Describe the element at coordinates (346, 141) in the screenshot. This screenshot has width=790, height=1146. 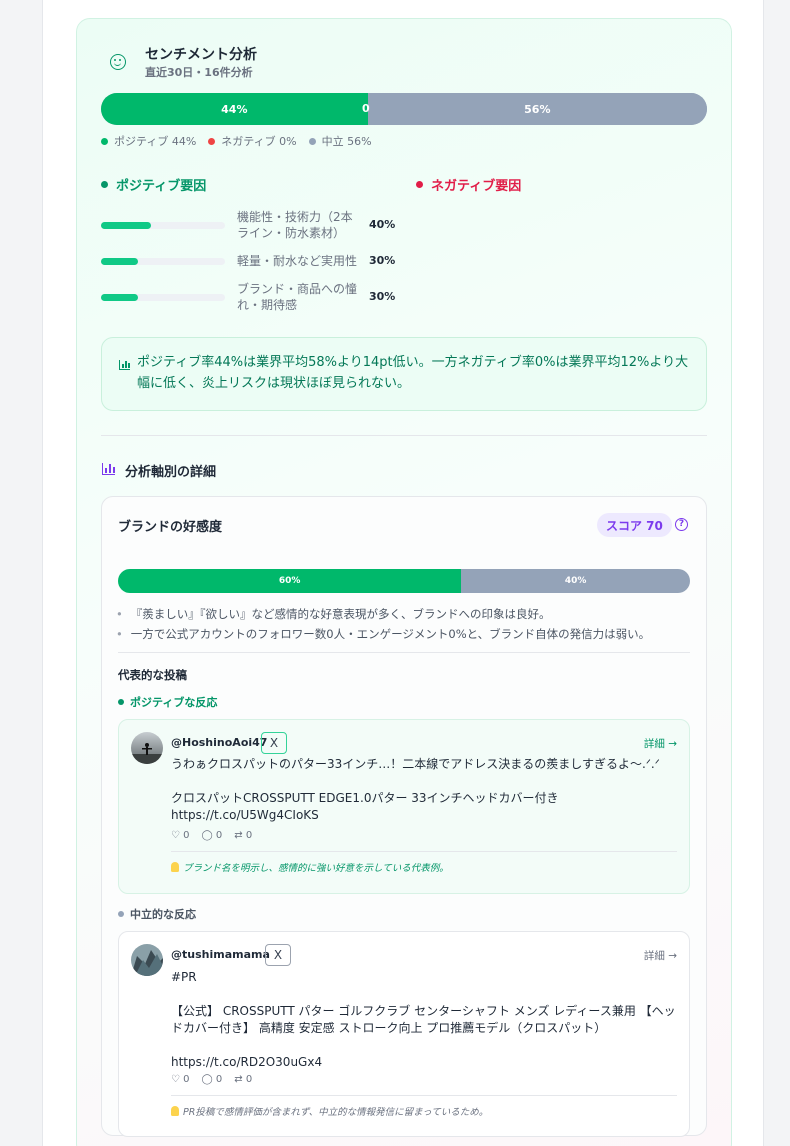
I see `legend-neutral-label: 中立 56%` at that location.